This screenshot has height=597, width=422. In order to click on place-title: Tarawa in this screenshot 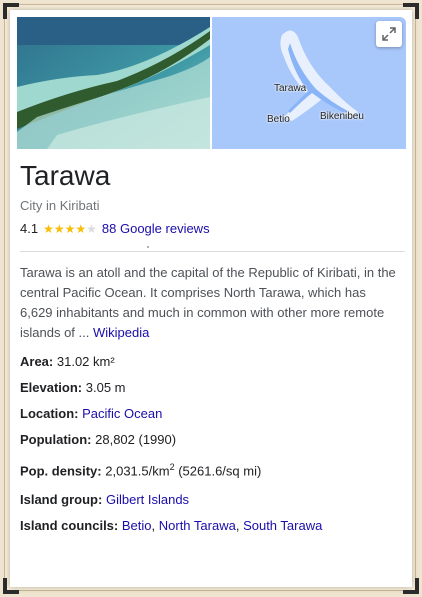, I will do `click(65, 175)`.